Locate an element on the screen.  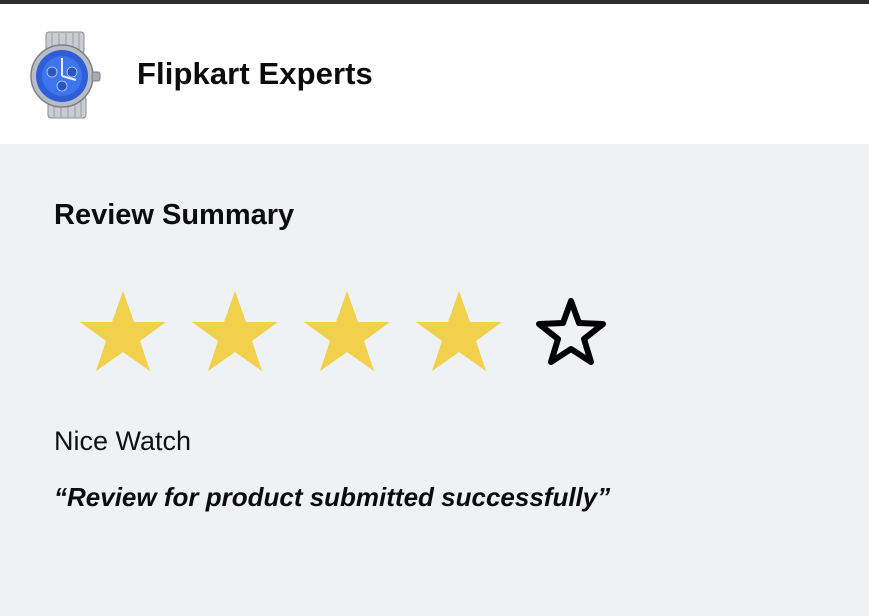
star-empty-icon is located at coordinates (571, 331).